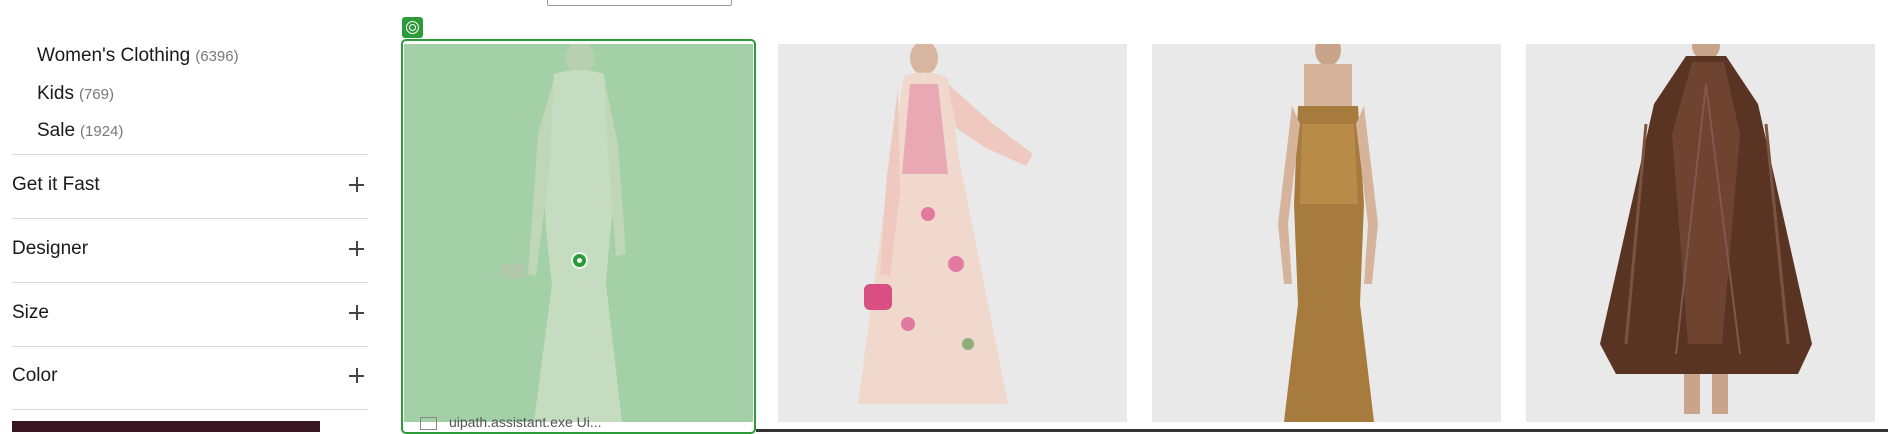 This screenshot has height=434, width=1888. What do you see at coordinates (428, 423) in the screenshot?
I see `window-icon` at bounding box center [428, 423].